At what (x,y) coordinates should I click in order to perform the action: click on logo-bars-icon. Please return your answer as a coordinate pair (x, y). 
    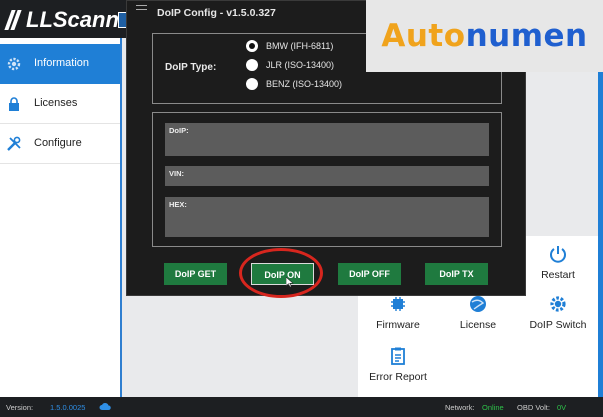
    Looking at the image, I should click on (14, 20).